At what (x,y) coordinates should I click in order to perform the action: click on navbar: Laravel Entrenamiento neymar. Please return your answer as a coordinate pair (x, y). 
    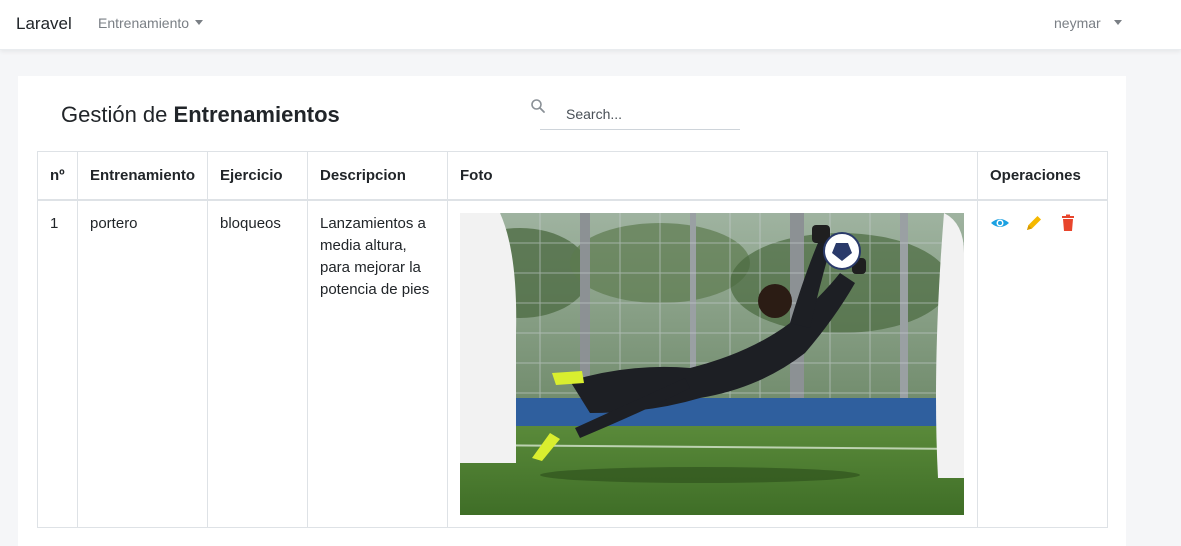
    Looking at the image, I should click on (590, 25).